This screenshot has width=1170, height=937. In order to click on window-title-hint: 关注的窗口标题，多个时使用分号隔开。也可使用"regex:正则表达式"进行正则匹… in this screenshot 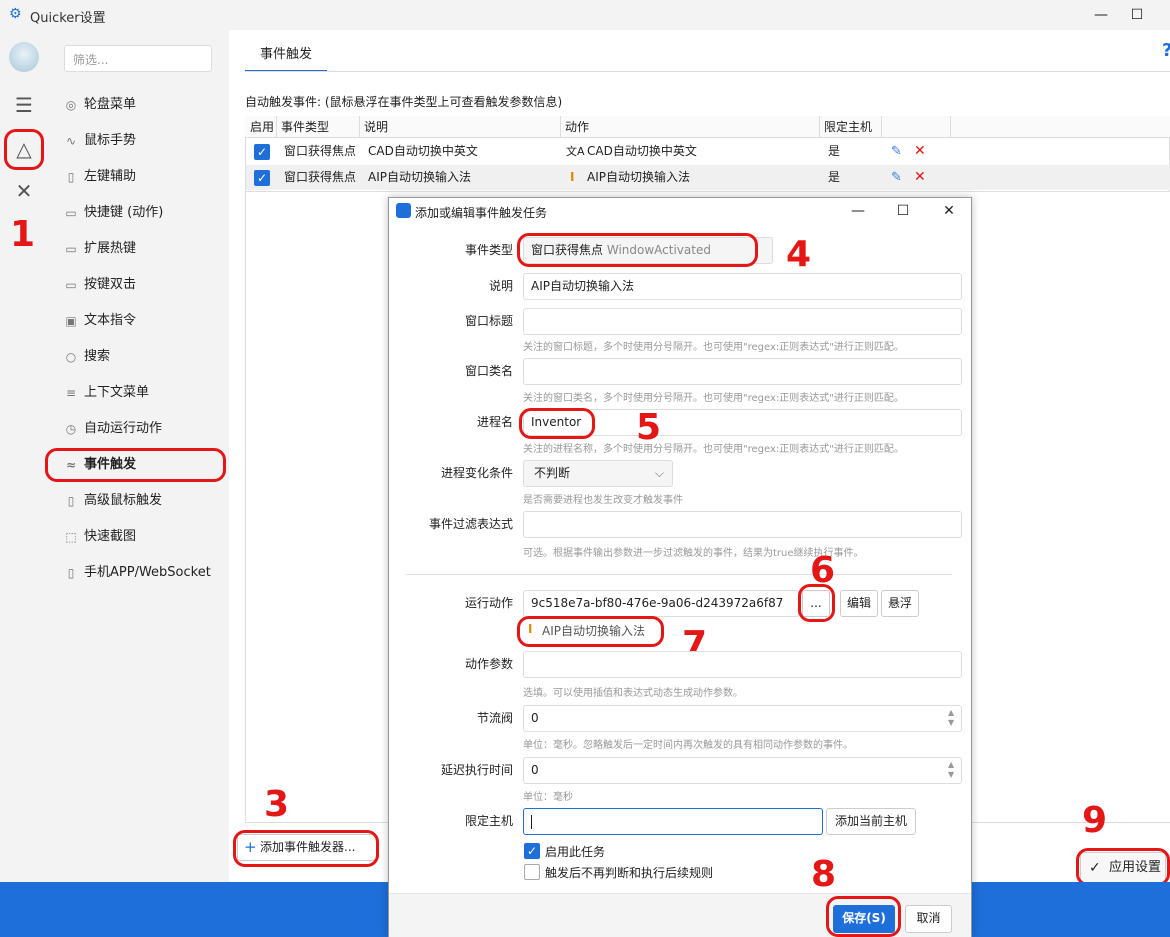, I will do `click(713, 347)`.